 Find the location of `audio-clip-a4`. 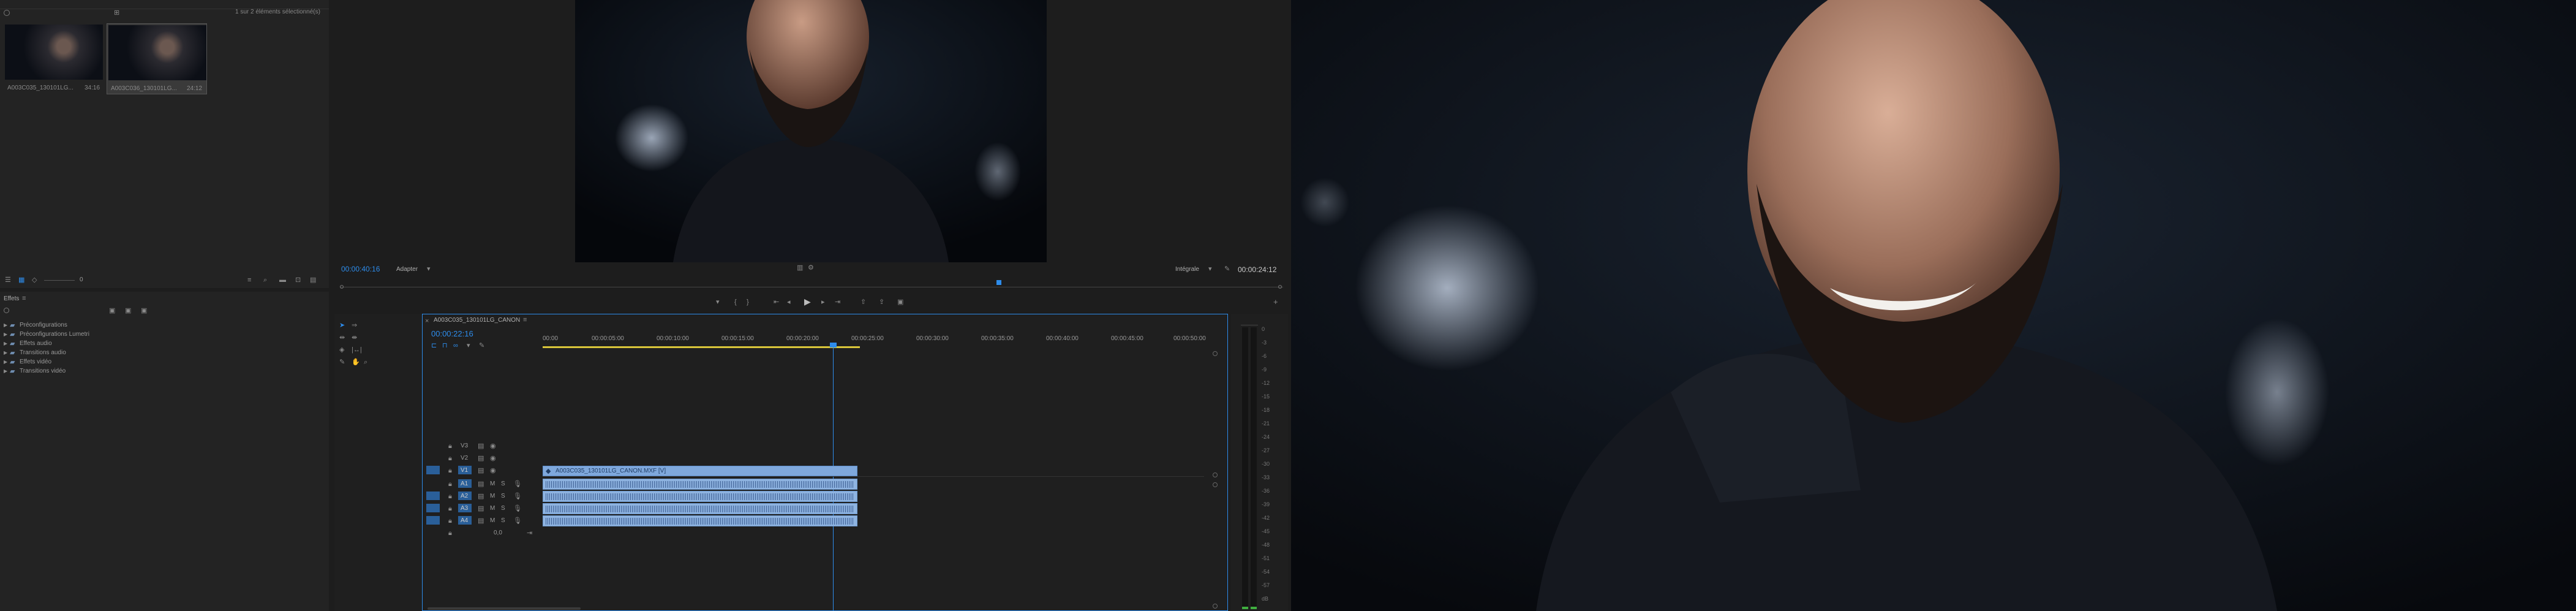

audio-clip-a4 is located at coordinates (700, 520).